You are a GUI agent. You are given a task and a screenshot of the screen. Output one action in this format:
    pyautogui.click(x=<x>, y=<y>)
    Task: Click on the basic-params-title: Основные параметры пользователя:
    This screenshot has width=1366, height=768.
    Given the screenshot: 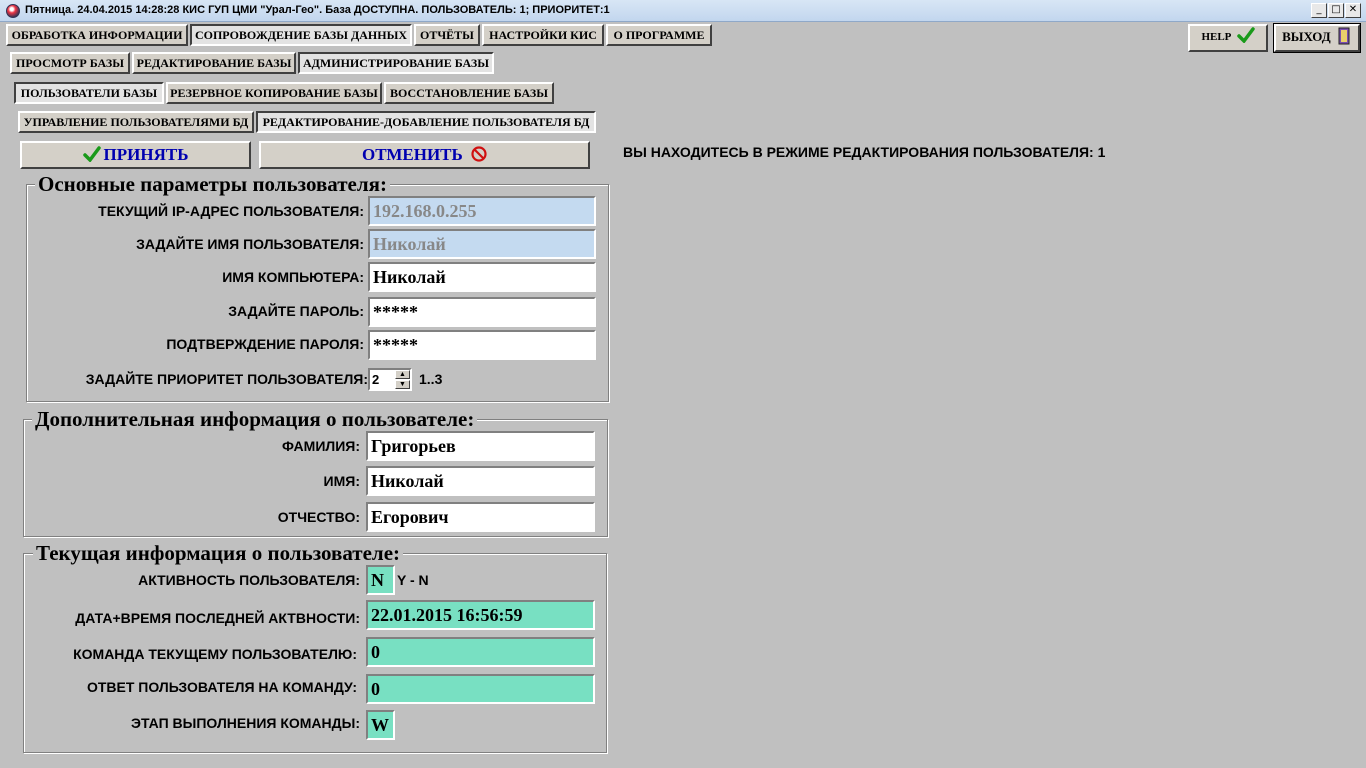 What is the action you would take?
    pyautogui.click(x=213, y=184)
    